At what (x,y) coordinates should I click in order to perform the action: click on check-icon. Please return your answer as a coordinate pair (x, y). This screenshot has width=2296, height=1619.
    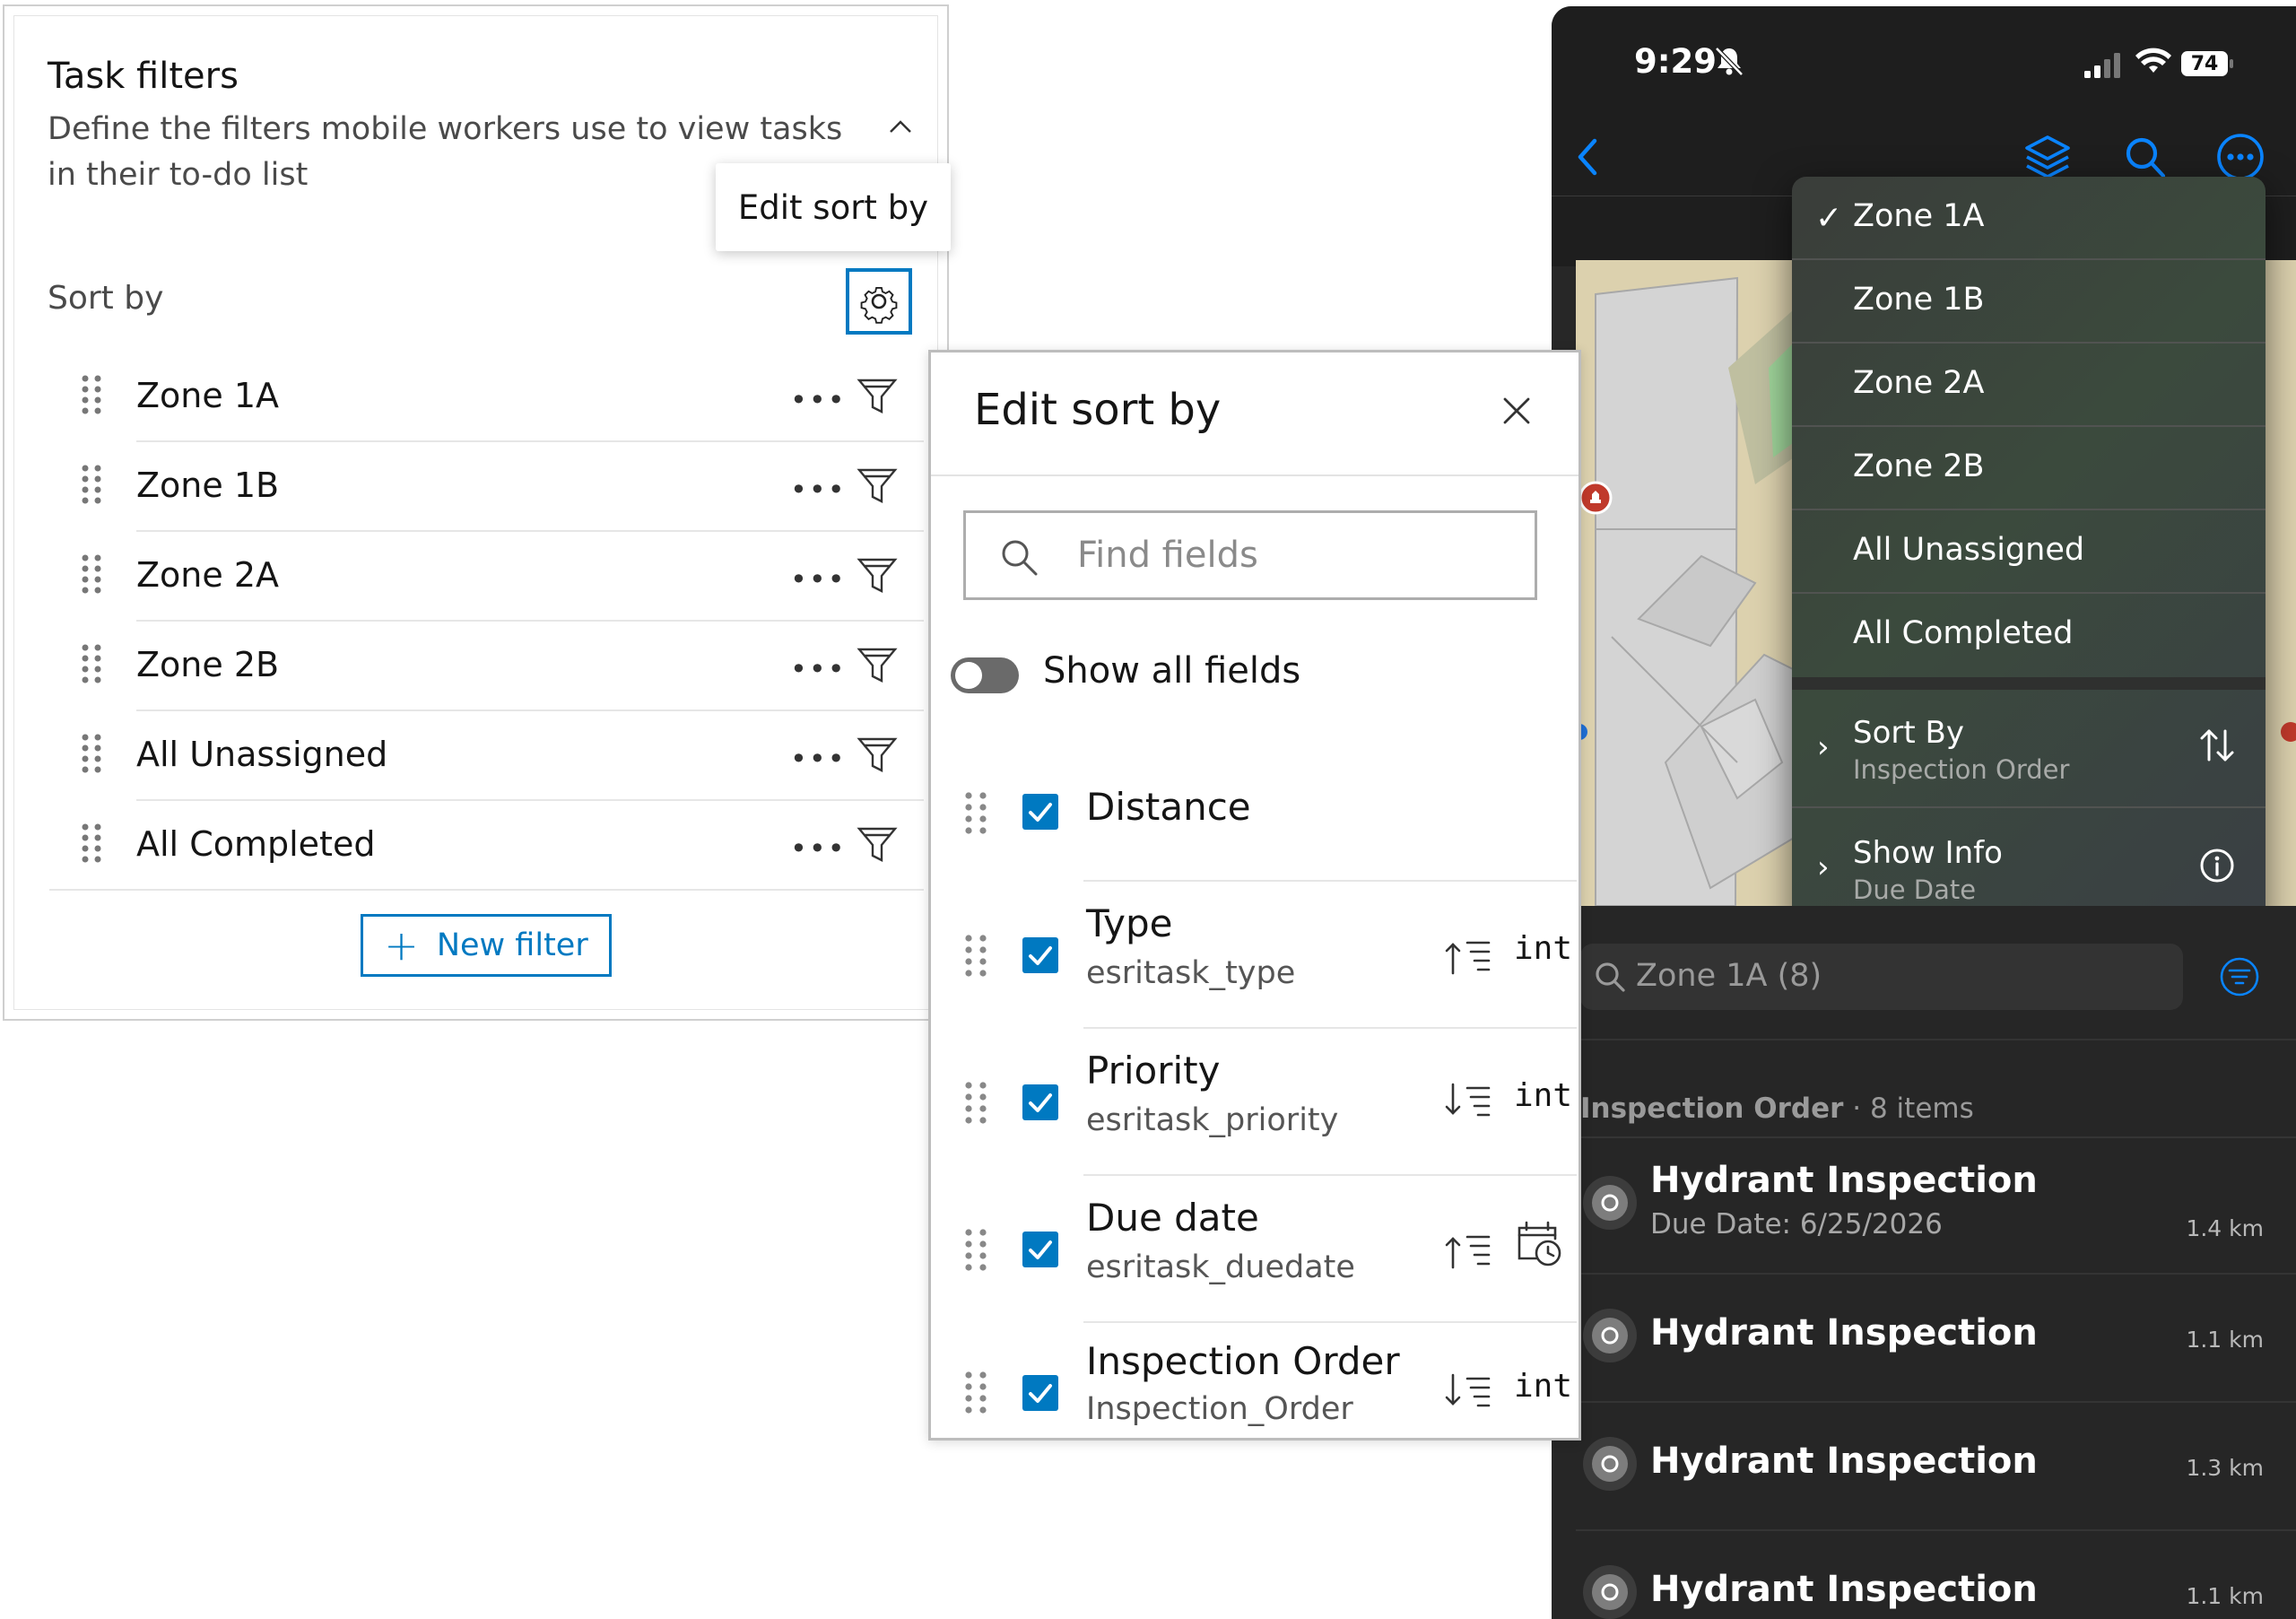
    Looking at the image, I should click on (1040, 1393).